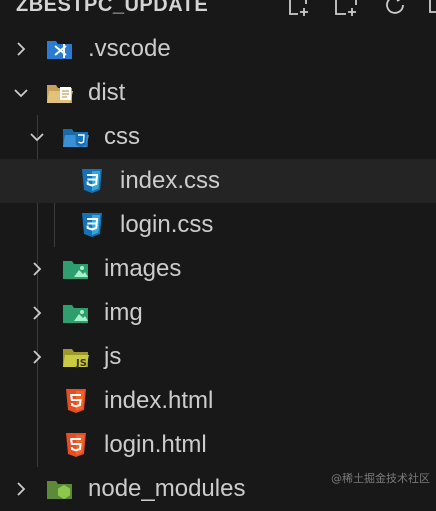 This screenshot has width=436, height=511. What do you see at coordinates (218, 401) in the screenshot?
I see `tree-row-index-html: index.html` at bounding box center [218, 401].